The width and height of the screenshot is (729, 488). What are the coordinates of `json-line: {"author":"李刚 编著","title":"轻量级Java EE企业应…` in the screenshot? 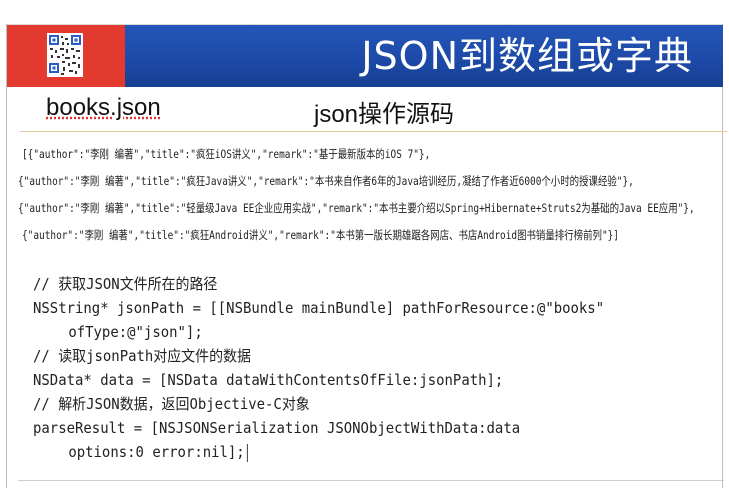 It's located at (356, 208).